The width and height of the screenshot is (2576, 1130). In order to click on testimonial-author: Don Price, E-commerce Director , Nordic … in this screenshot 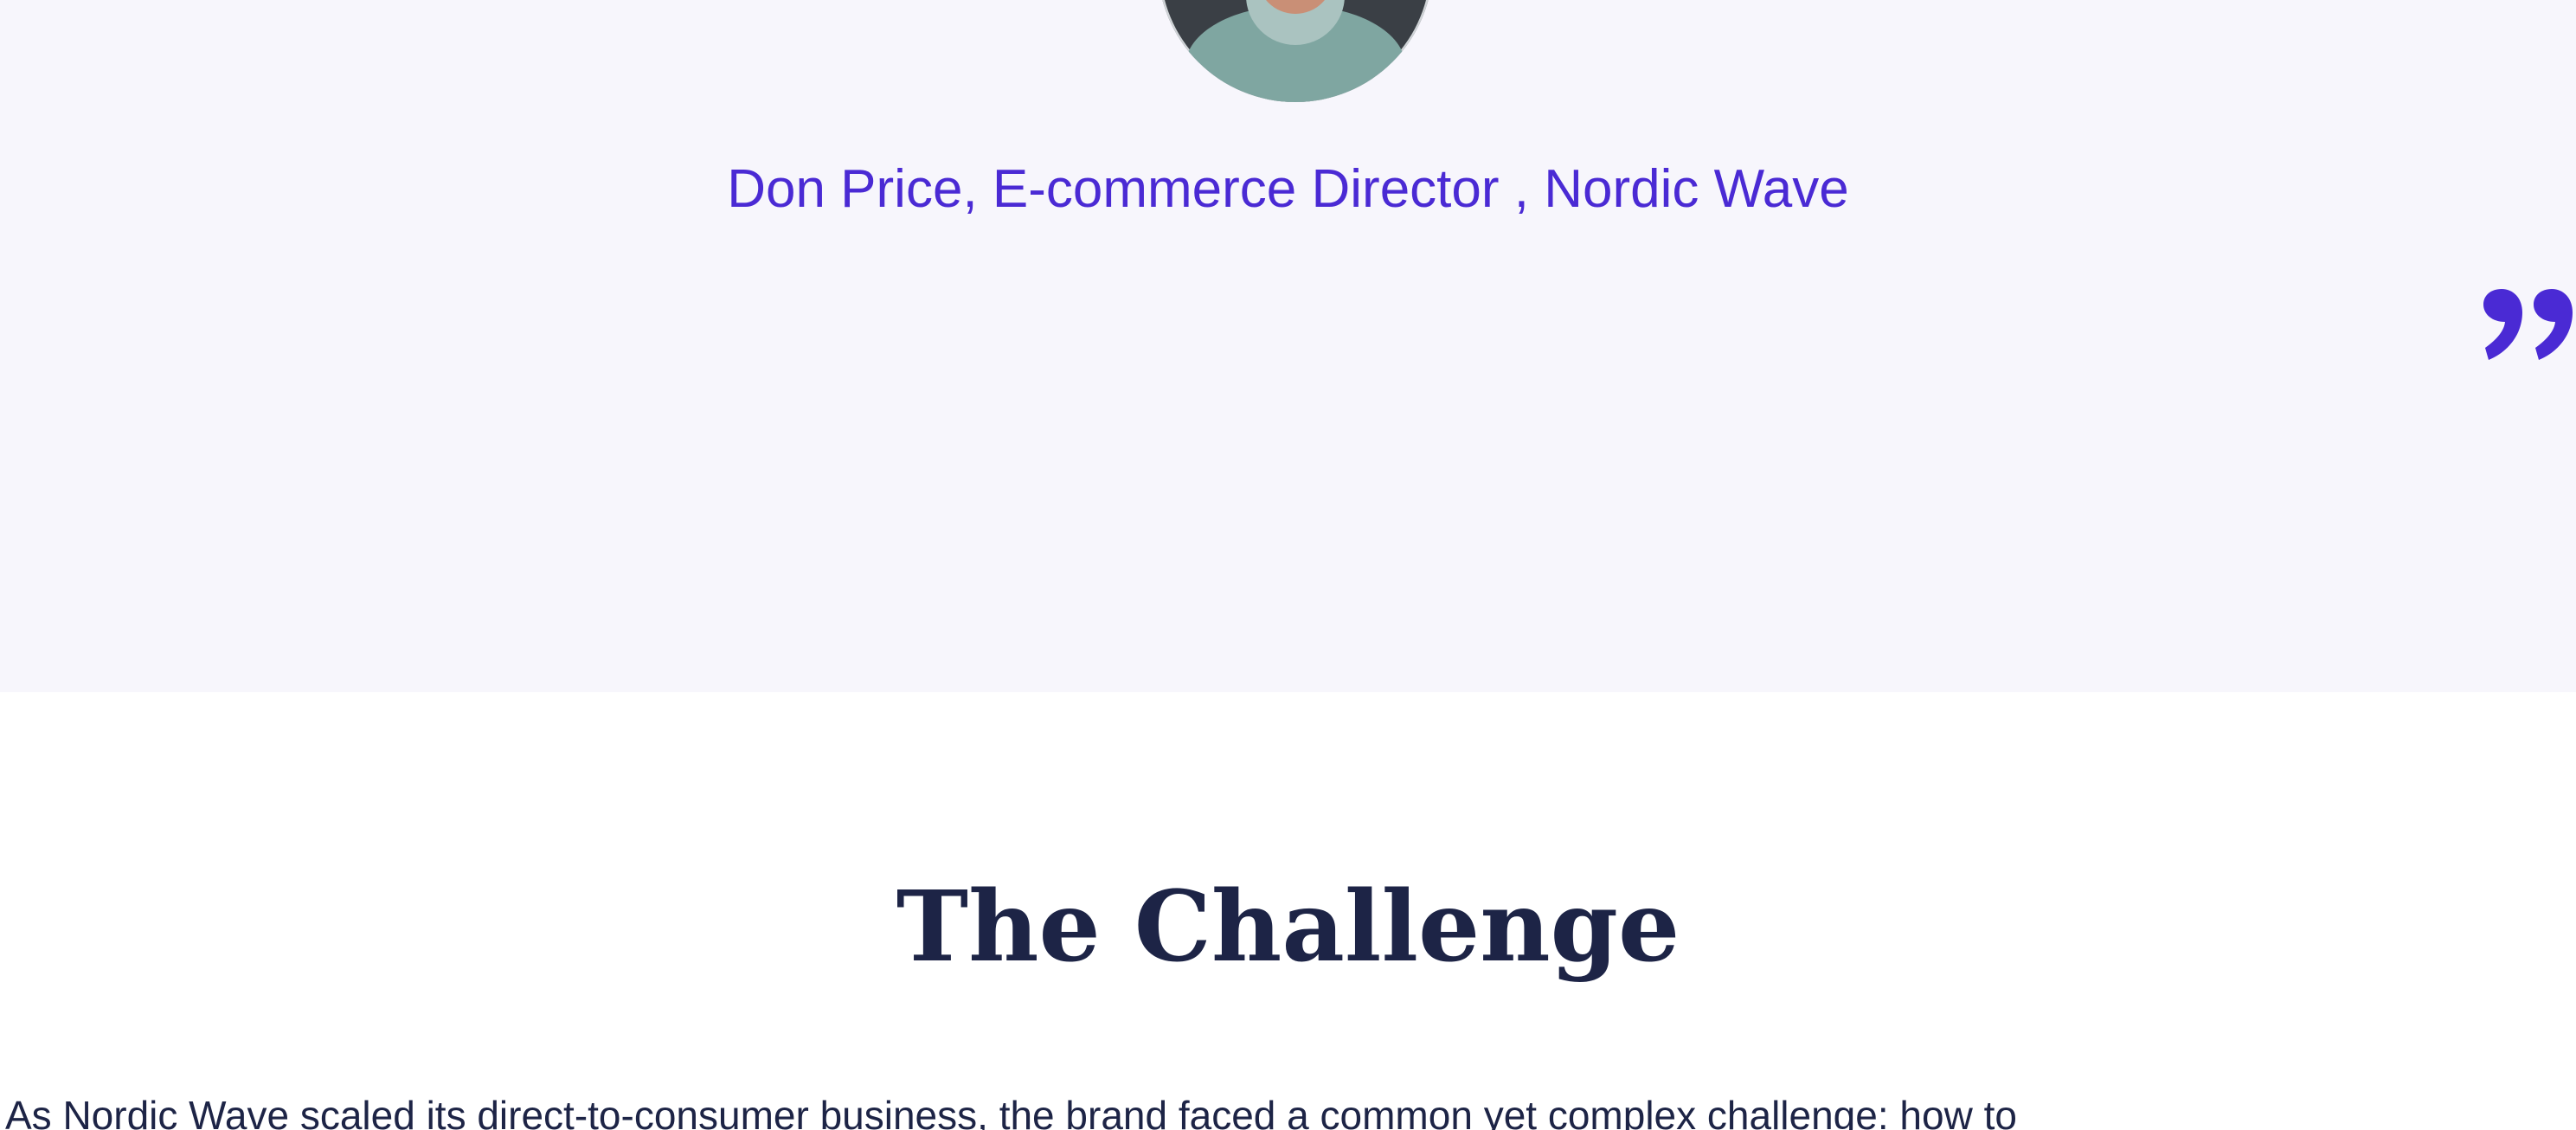, I will do `click(1288, 189)`.